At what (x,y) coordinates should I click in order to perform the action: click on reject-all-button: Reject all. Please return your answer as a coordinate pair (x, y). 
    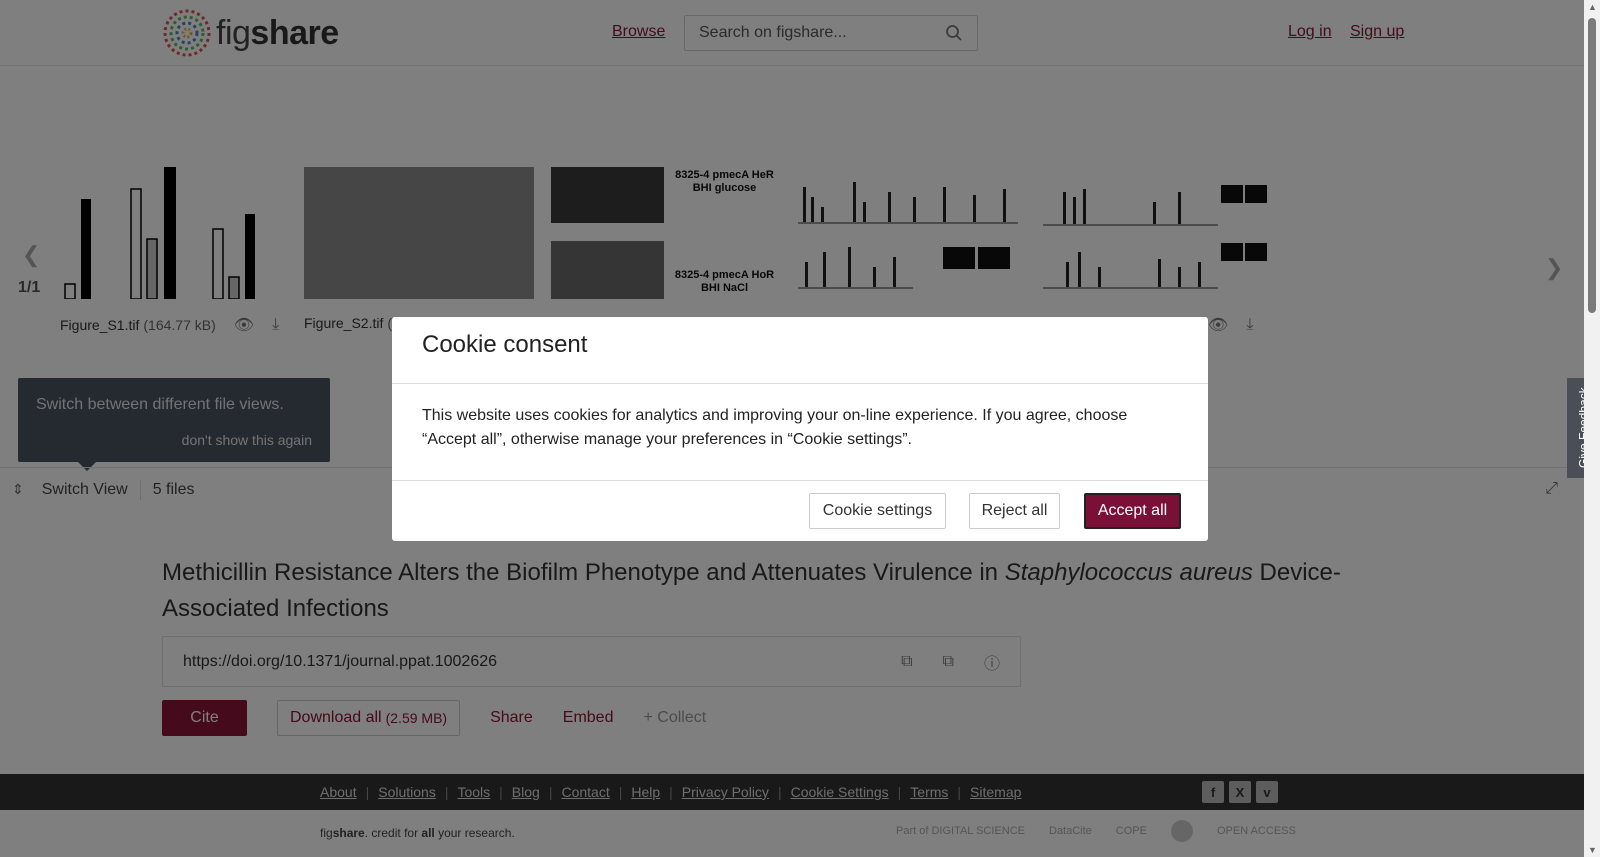
    Looking at the image, I should click on (1014, 511).